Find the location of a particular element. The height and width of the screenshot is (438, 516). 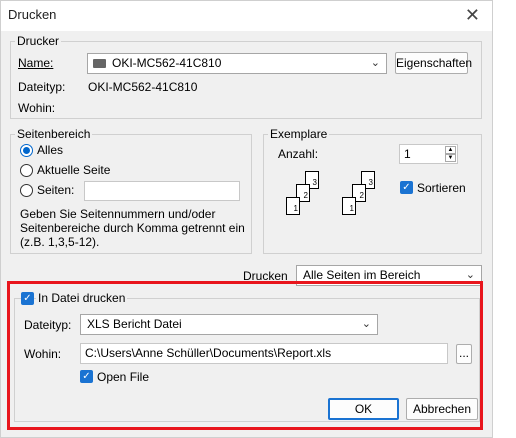

copies-count-value: 1 is located at coordinates (407, 154).